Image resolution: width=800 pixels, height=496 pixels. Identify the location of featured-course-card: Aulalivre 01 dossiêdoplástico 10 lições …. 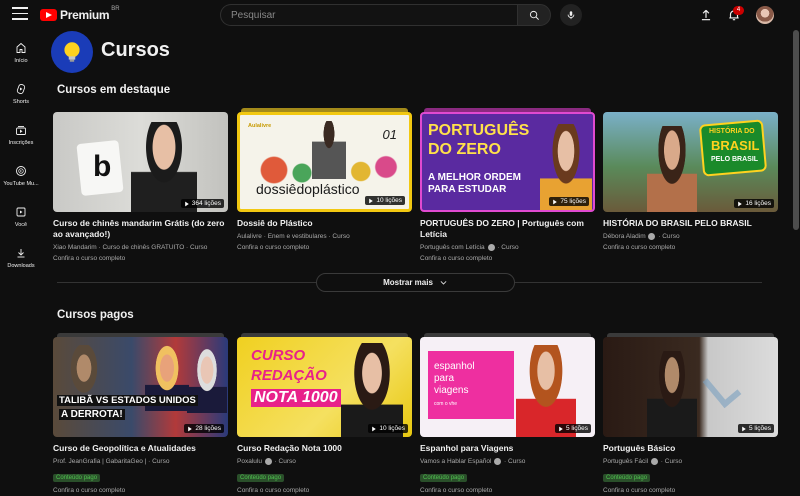
(324, 179).